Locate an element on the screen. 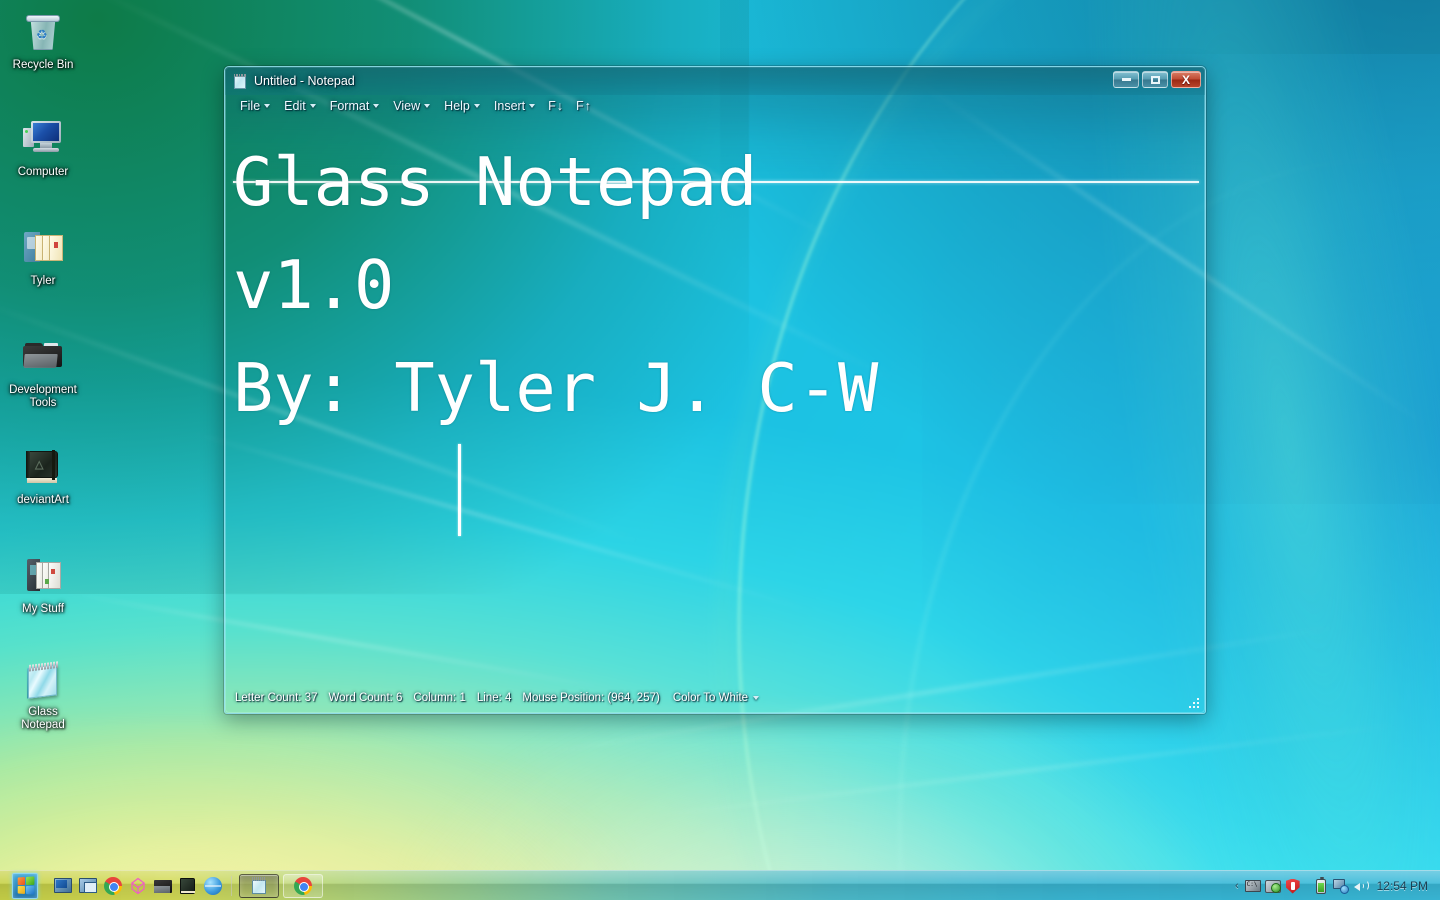 This screenshot has width=1440, height=900. menu-view: View is located at coordinates (411, 106).